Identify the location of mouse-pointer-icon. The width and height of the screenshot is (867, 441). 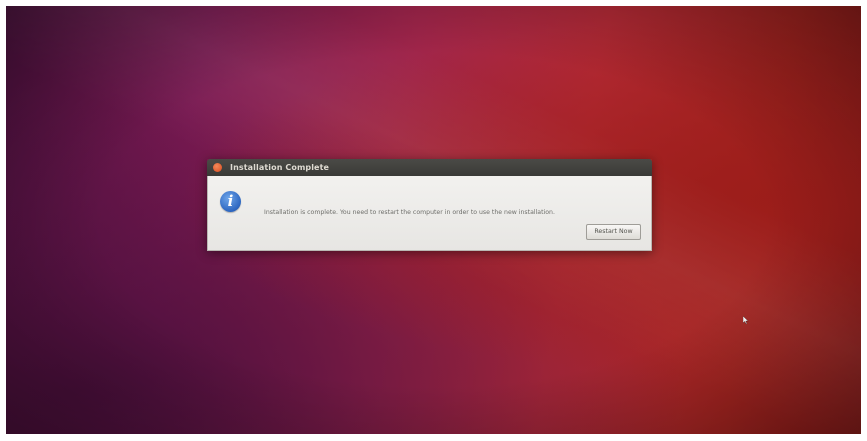
(746, 320).